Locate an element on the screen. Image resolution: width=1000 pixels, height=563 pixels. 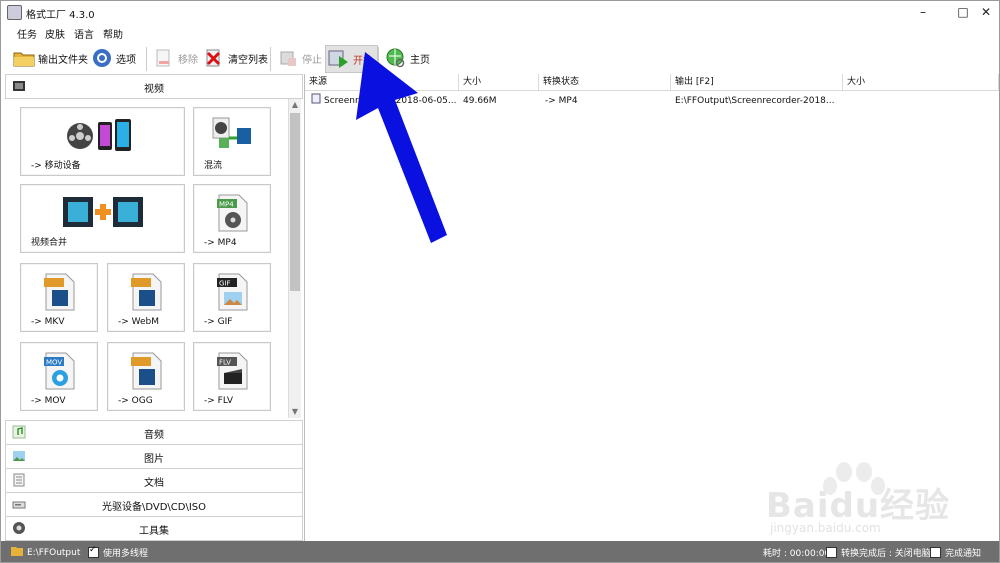
column-source: 来源 is located at coordinates (382, 82).